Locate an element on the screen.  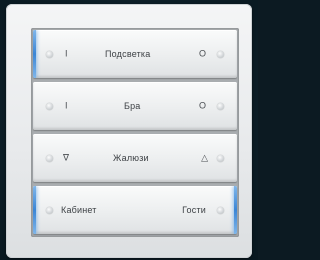
key-scenes: Кабинет Гости is located at coordinates (135, 210).